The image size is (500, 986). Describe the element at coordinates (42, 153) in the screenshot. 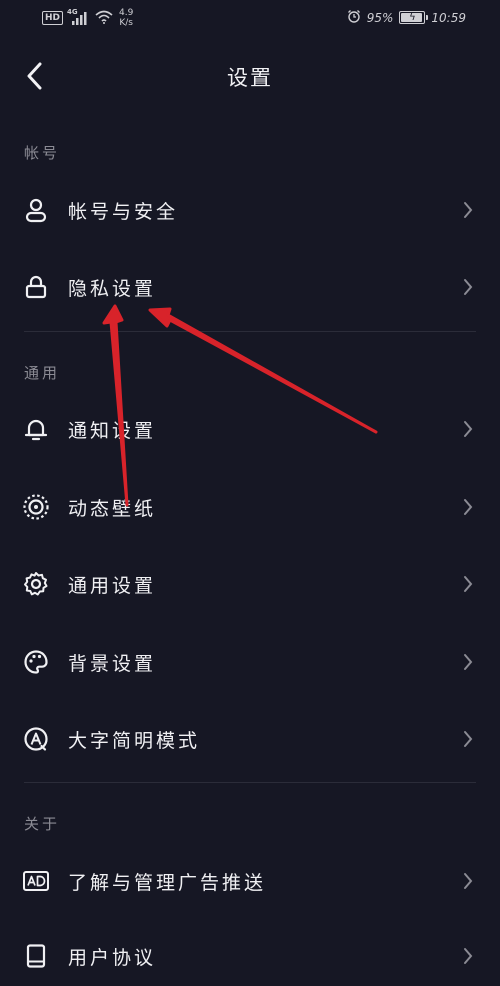

I see `section-label-account: 帐号` at that location.